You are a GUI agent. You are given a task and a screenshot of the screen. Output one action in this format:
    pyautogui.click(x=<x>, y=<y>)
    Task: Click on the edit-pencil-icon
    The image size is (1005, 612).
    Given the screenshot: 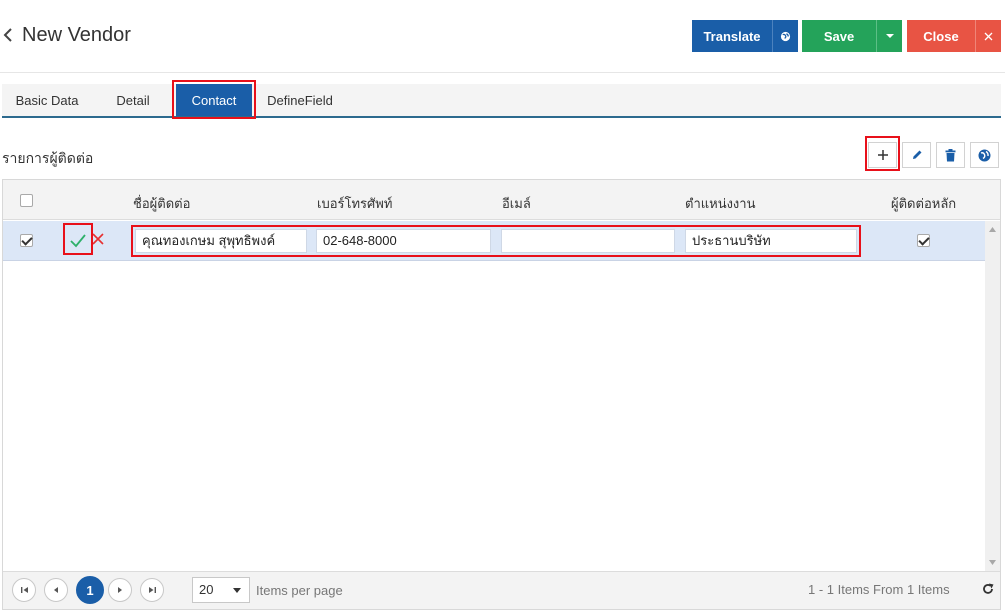 What is the action you would take?
    pyautogui.click(x=916, y=155)
    